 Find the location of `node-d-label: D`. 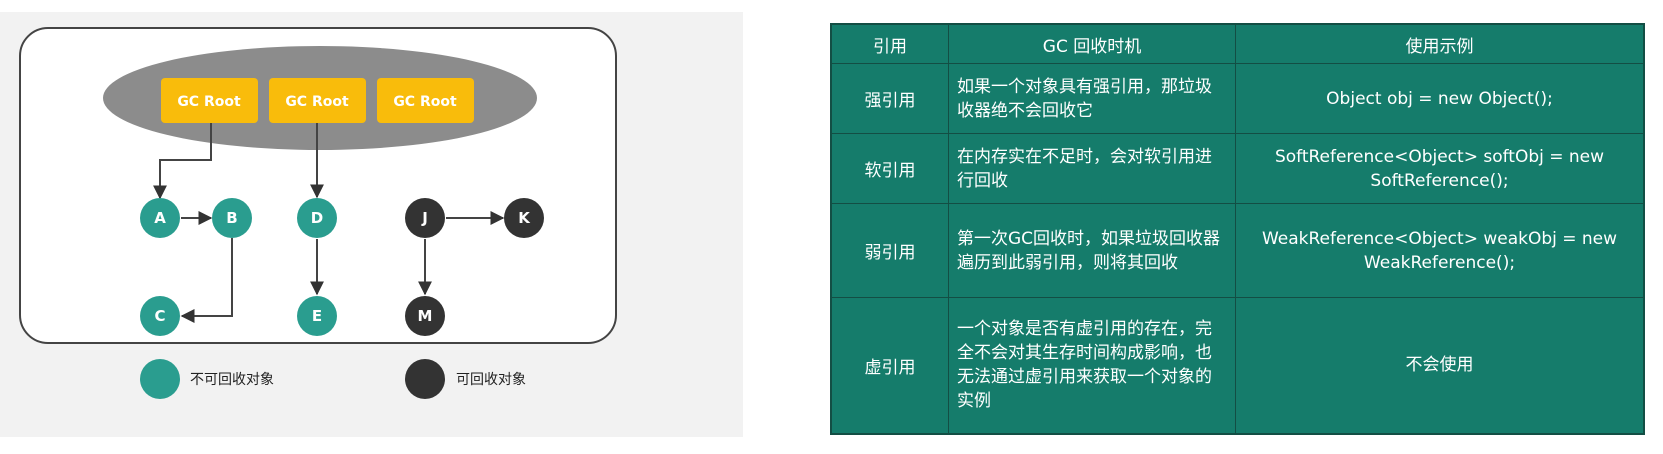

node-d-label: D is located at coordinates (317, 218).